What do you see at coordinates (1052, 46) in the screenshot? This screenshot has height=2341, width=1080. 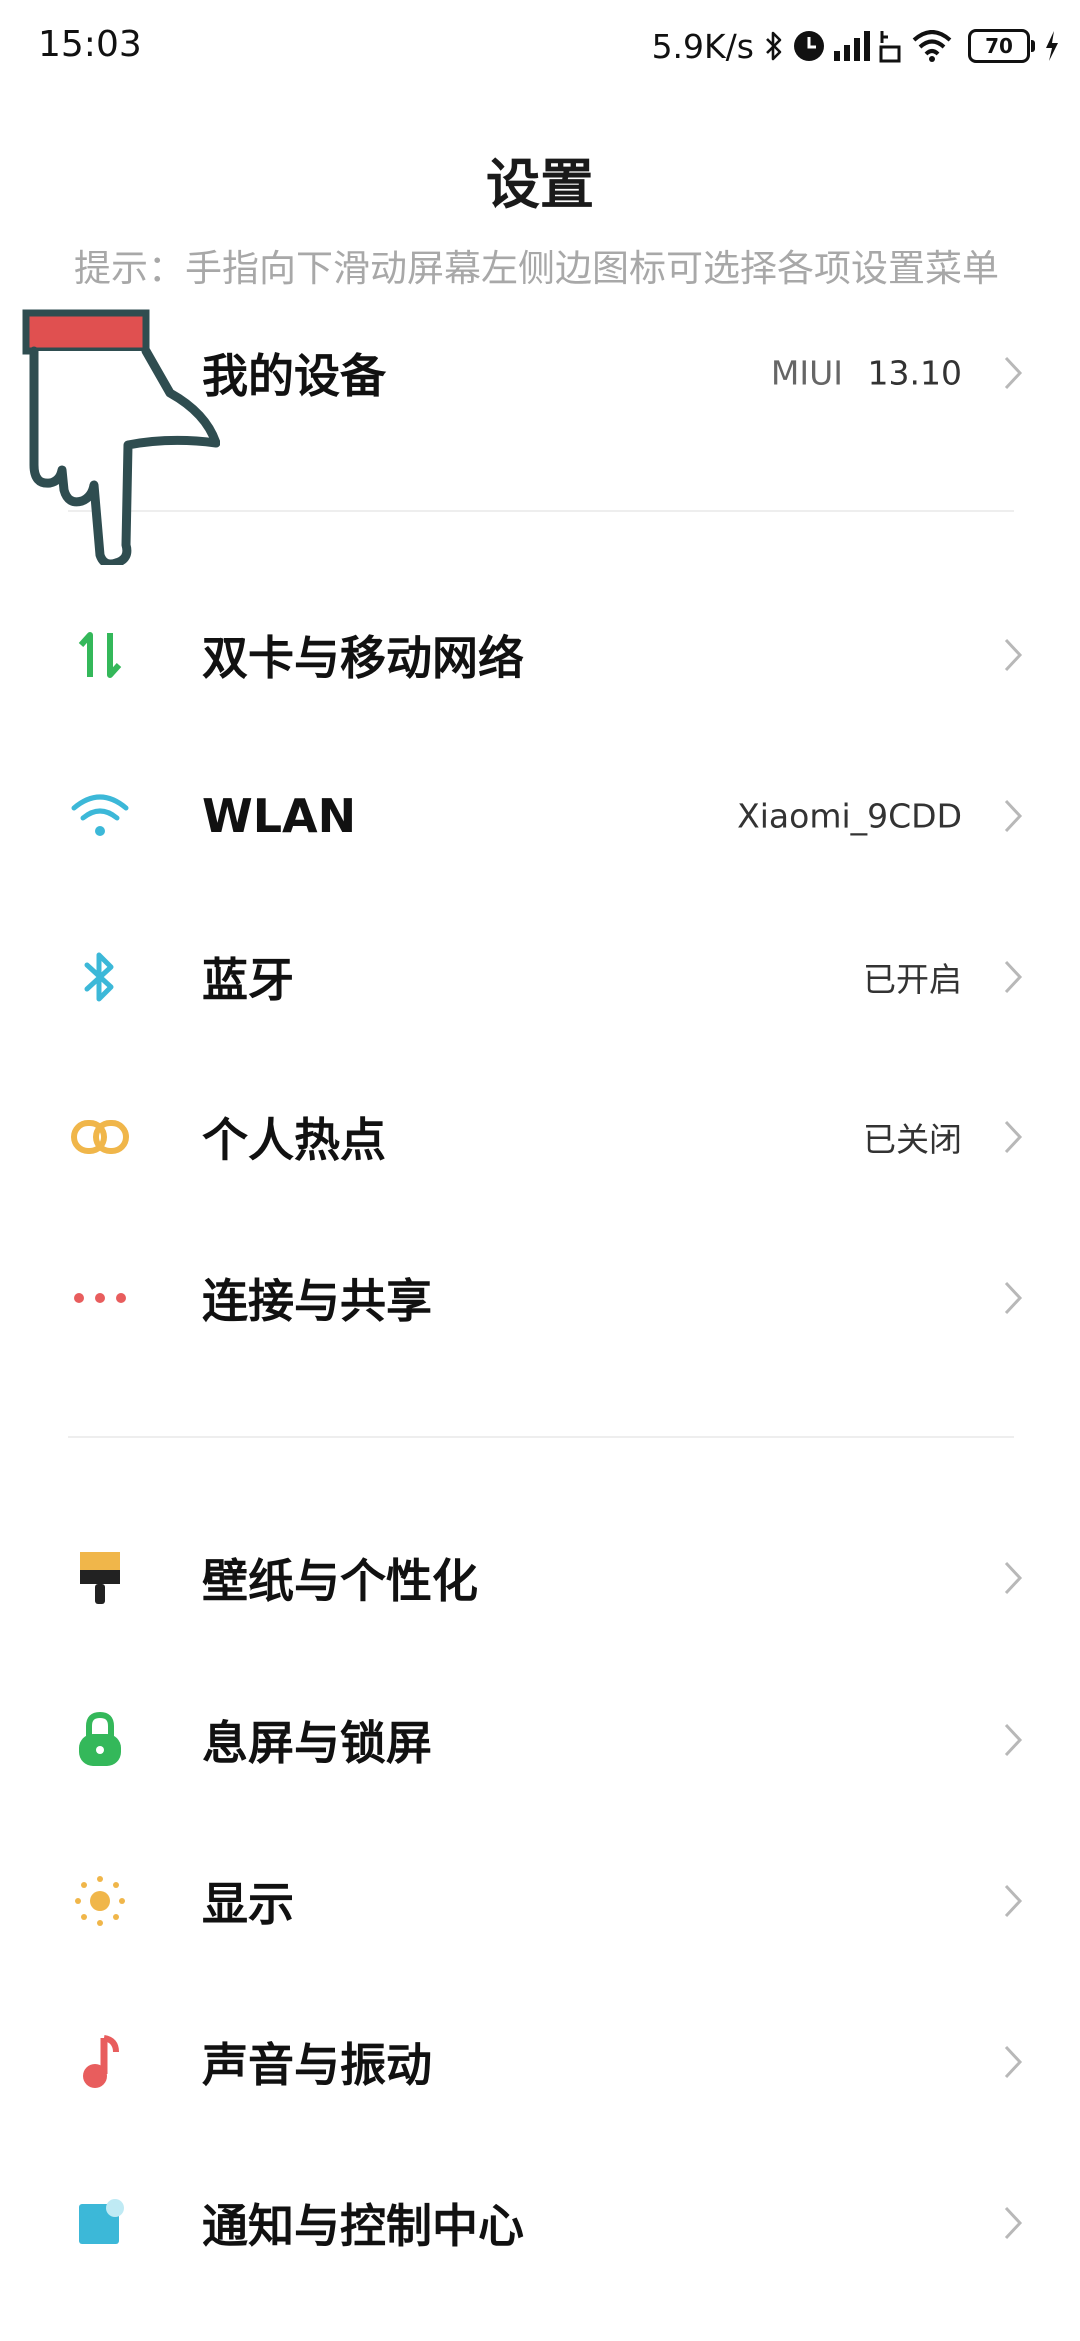 I see `charging-icon` at bounding box center [1052, 46].